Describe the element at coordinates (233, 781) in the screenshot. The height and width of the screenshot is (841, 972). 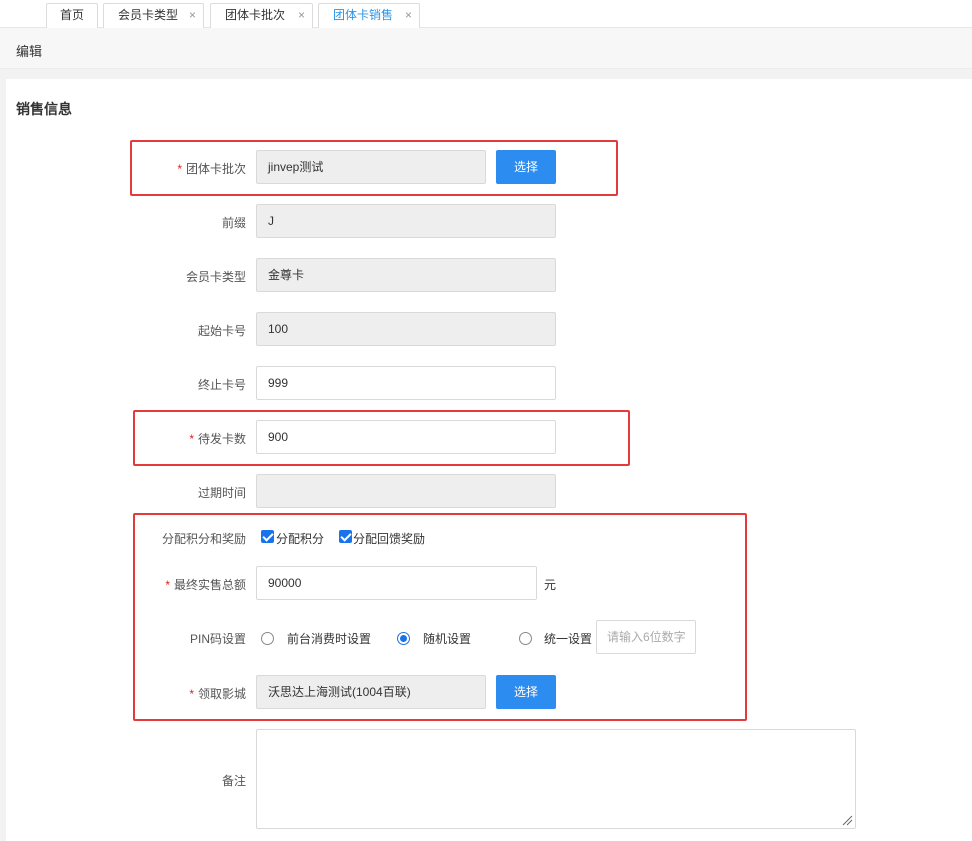
I see `remark-label: 备注` at that location.